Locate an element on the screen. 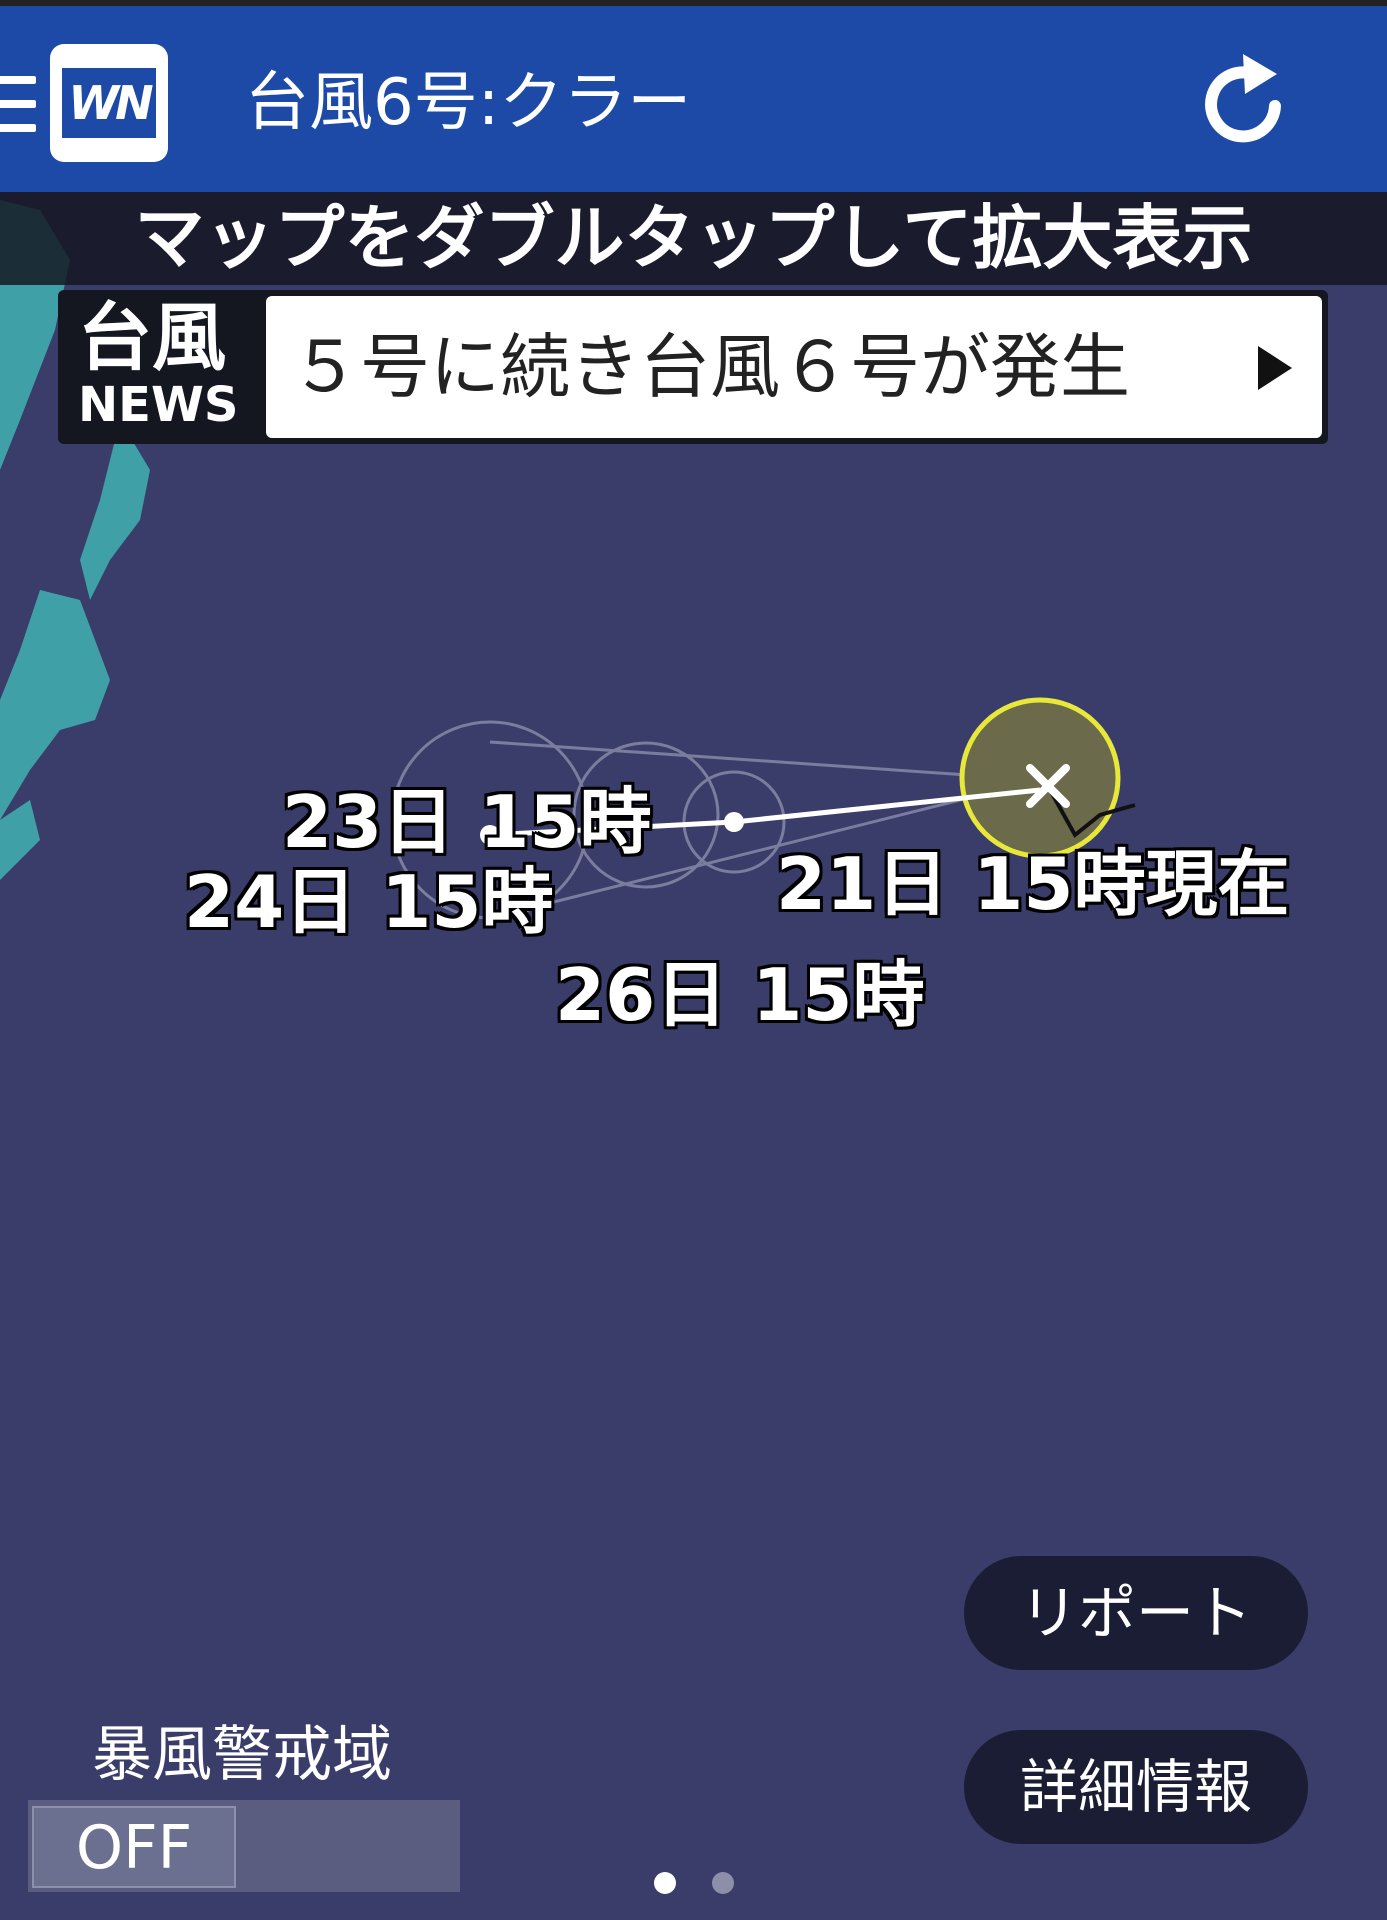 This screenshot has height=1920, width=1387. refresh-icon is located at coordinates (1245, 103).